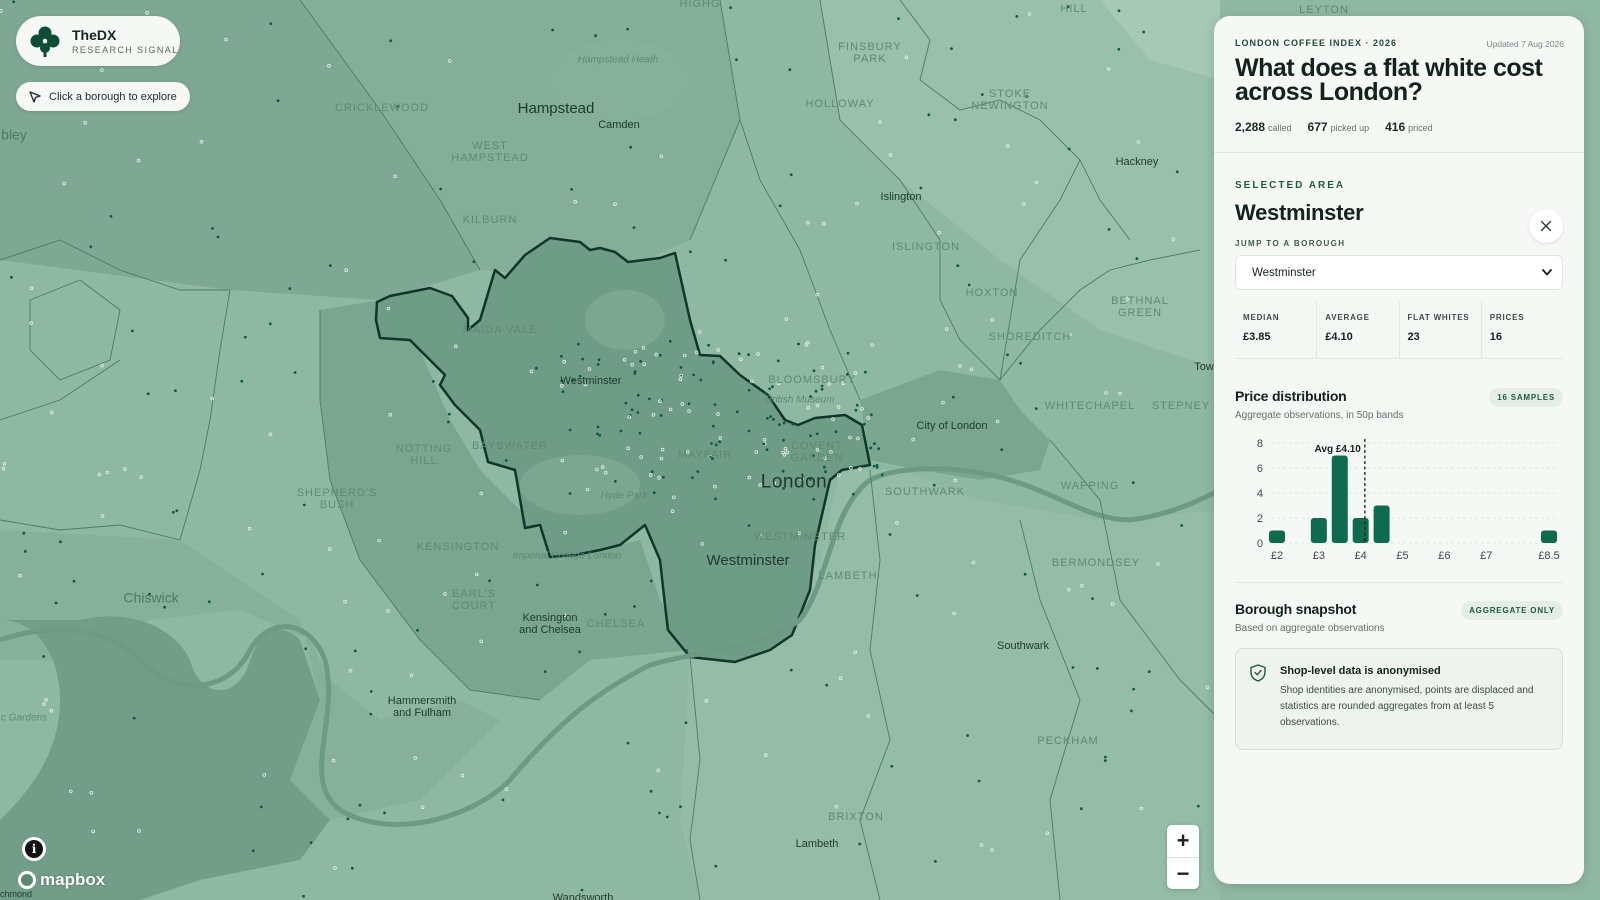 The image size is (1600, 900). What do you see at coordinates (817, 843) in the screenshot?
I see `map-label: Lambeth` at bounding box center [817, 843].